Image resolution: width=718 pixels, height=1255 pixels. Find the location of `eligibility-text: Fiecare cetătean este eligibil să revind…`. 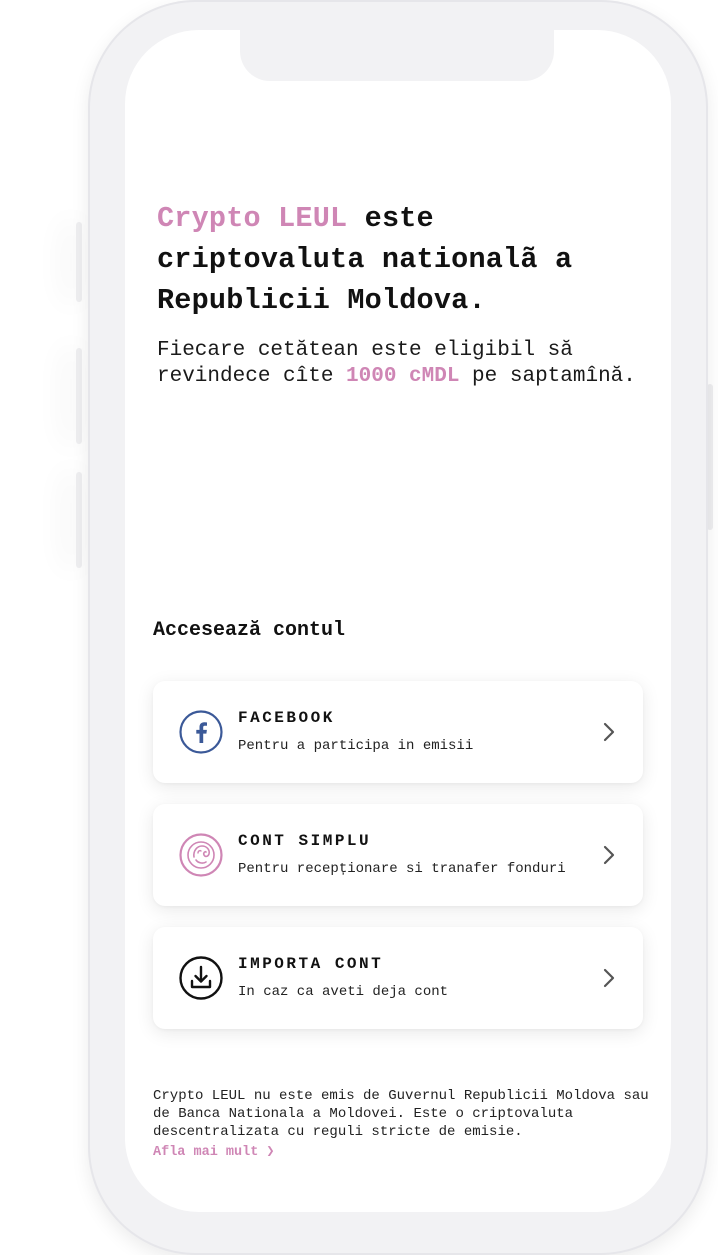

eligibility-text: Fiecare cetătean este eligibil să revind… is located at coordinates (397, 364).